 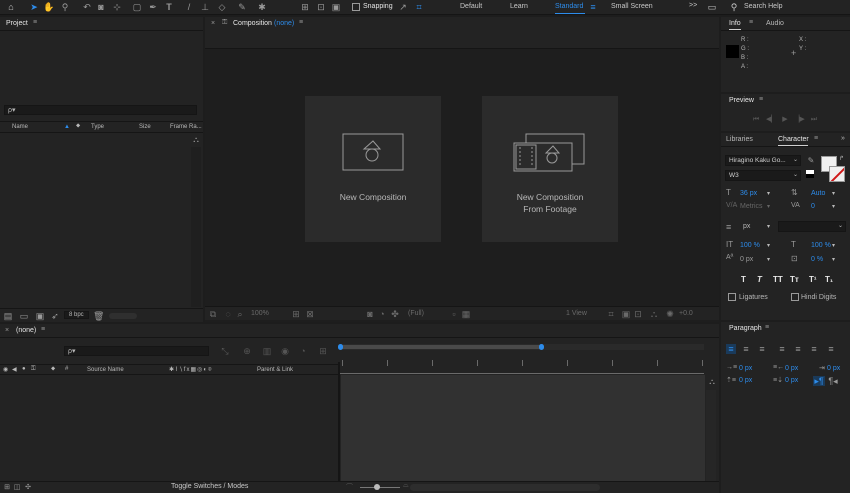 I want to click on small-caps-button: Tт, so click(x=794, y=279).